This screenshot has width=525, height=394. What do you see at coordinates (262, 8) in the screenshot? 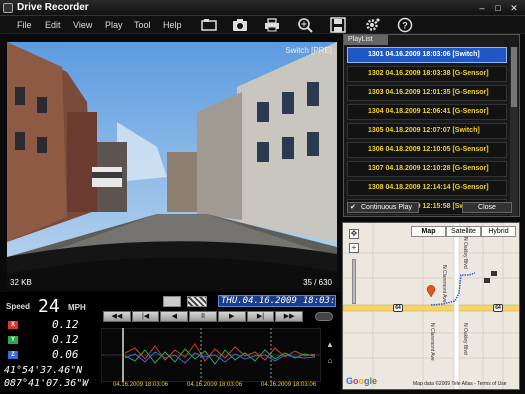
I see `title-bar: Drive Recorder – □ ✕` at bounding box center [262, 8].